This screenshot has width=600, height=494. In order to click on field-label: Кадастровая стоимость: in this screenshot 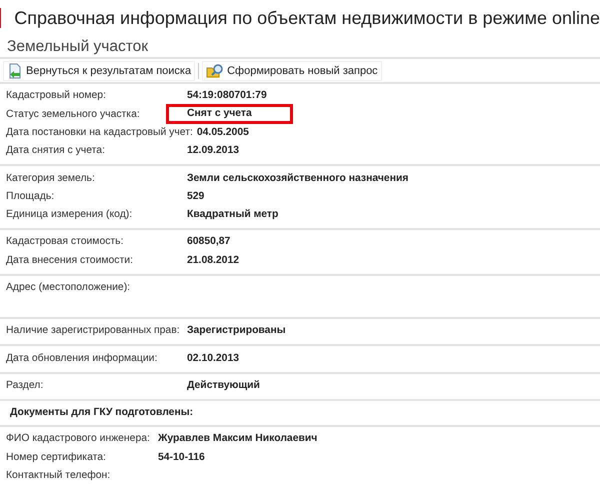, I will do `click(65, 242)`.